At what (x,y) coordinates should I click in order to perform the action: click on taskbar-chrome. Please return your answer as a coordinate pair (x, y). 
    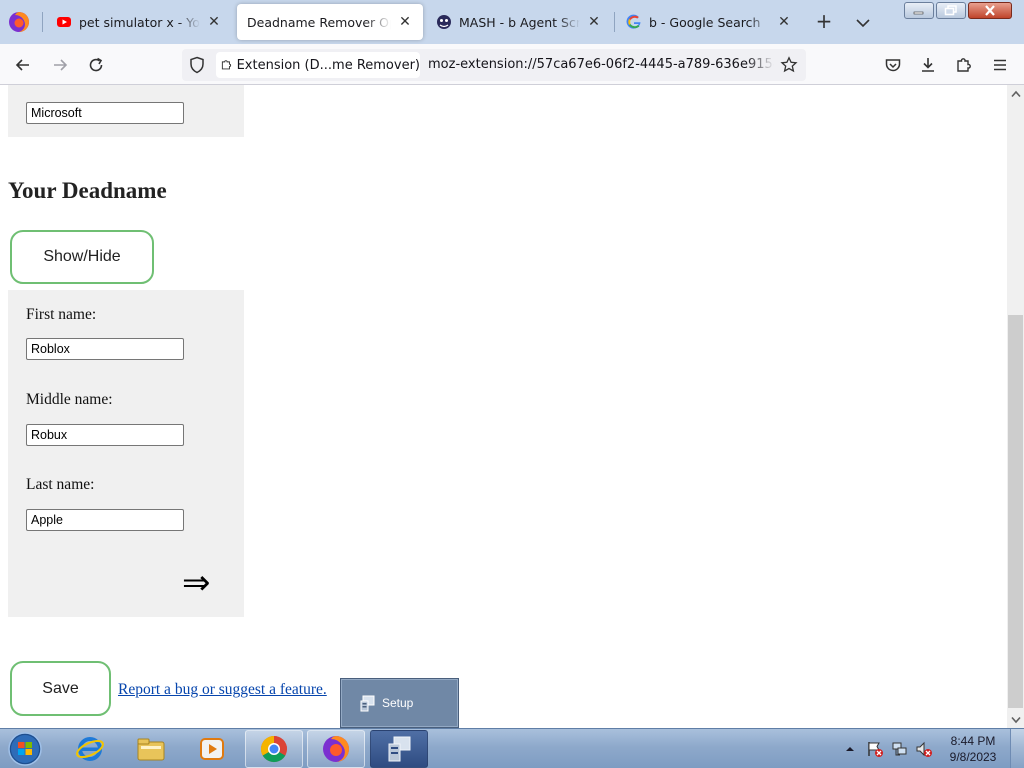
    Looking at the image, I should click on (274, 749).